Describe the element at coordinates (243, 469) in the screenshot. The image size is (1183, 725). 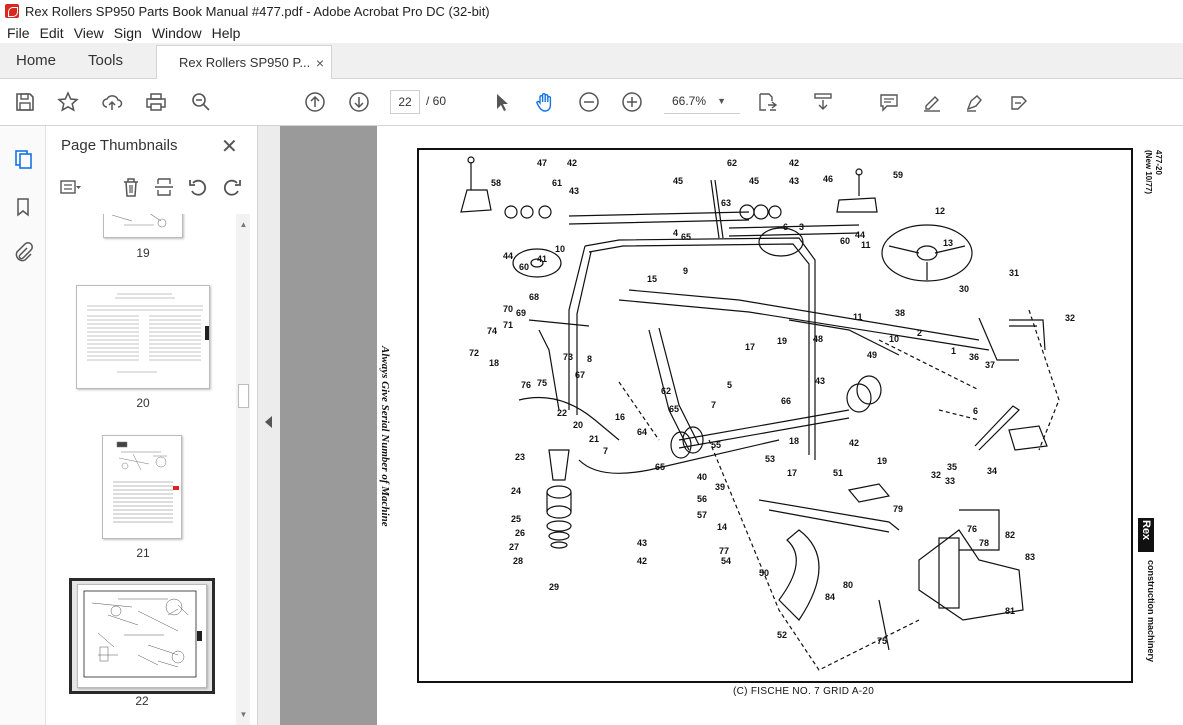
I see `thumbnail-scrollbar` at that location.